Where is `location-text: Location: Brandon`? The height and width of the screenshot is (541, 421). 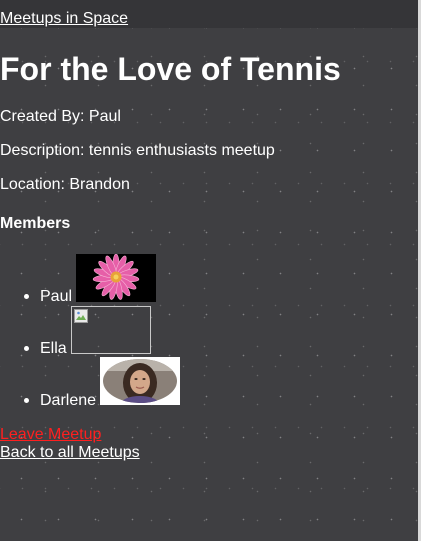 location-text: Location: Brandon is located at coordinates (65, 184).